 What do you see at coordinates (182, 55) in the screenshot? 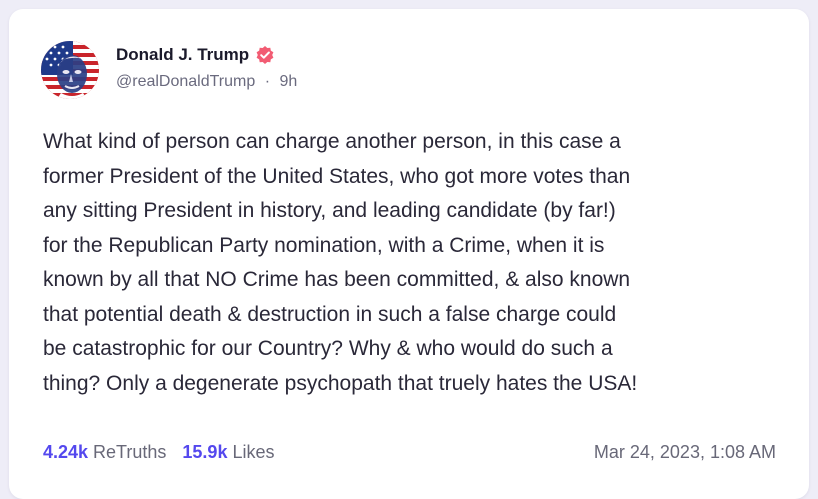
I see `author-display-name: Donald J. Trump` at bounding box center [182, 55].